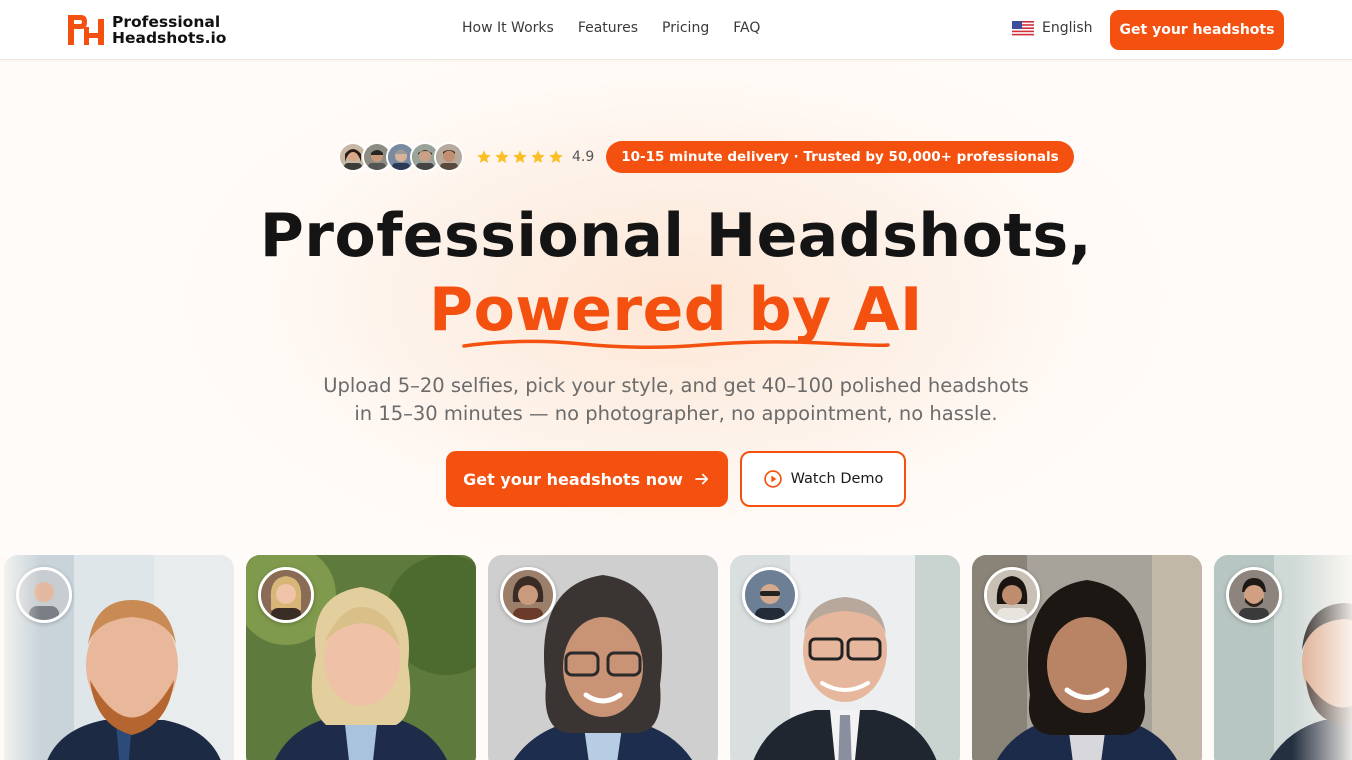 The height and width of the screenshot is (760, 1352). I want to click on get-headshots-now-button: Get your headshots now, so click(587, 479).